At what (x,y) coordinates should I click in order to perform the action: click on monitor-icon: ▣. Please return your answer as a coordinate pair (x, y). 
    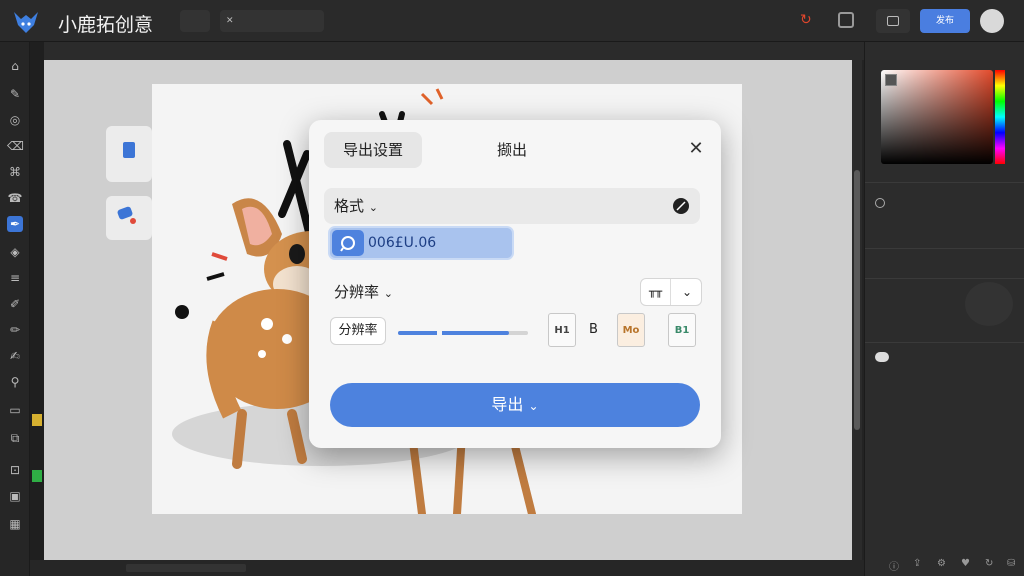
    Looking at the image, I should click on (15, 496).